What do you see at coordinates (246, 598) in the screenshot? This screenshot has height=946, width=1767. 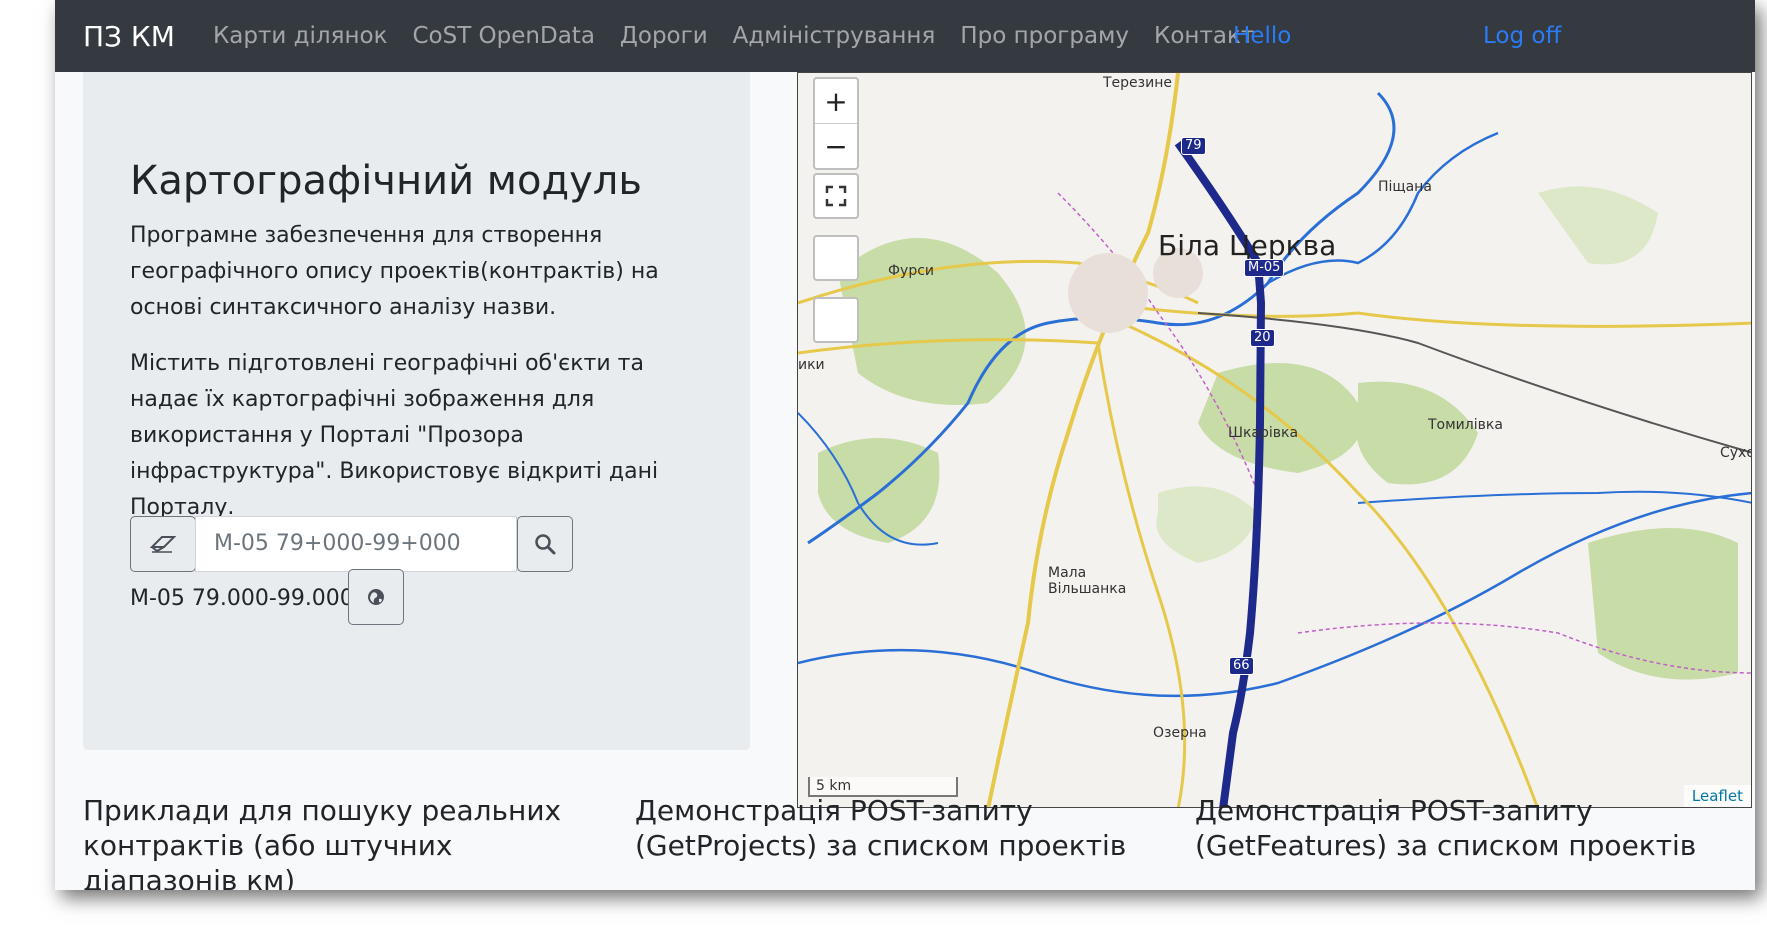 I see `result-text: М-05 79.000-99.000;` at bounding box center [246, 598].